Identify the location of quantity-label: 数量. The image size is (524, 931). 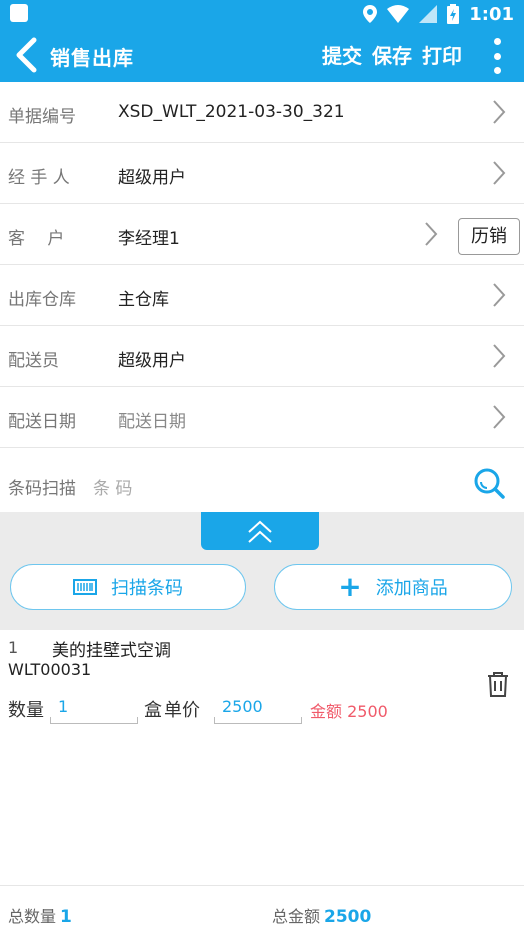
(26, 710).